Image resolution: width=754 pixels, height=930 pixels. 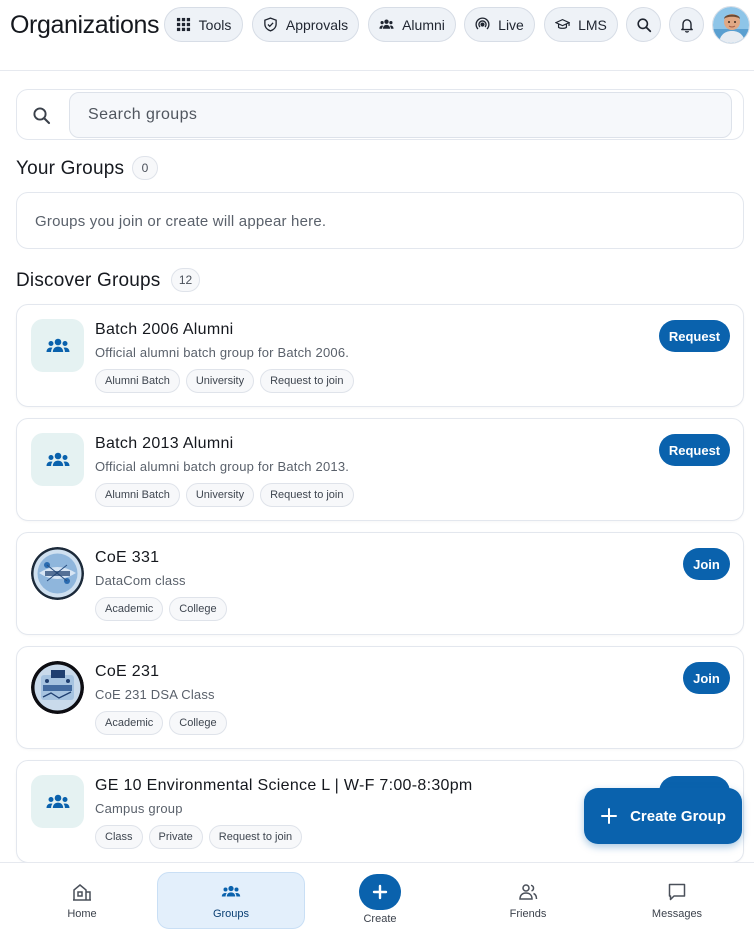 I want to click on search-button, so click(x=643, y=24).